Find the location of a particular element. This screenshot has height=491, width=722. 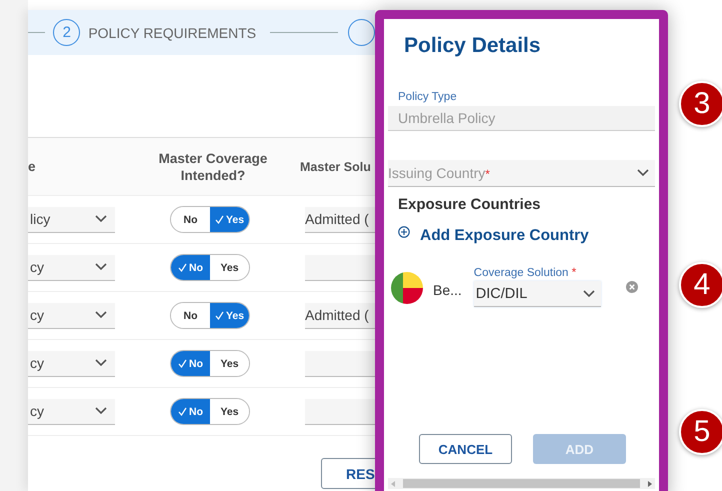

flag-icon is located at coordinates (407, 288).